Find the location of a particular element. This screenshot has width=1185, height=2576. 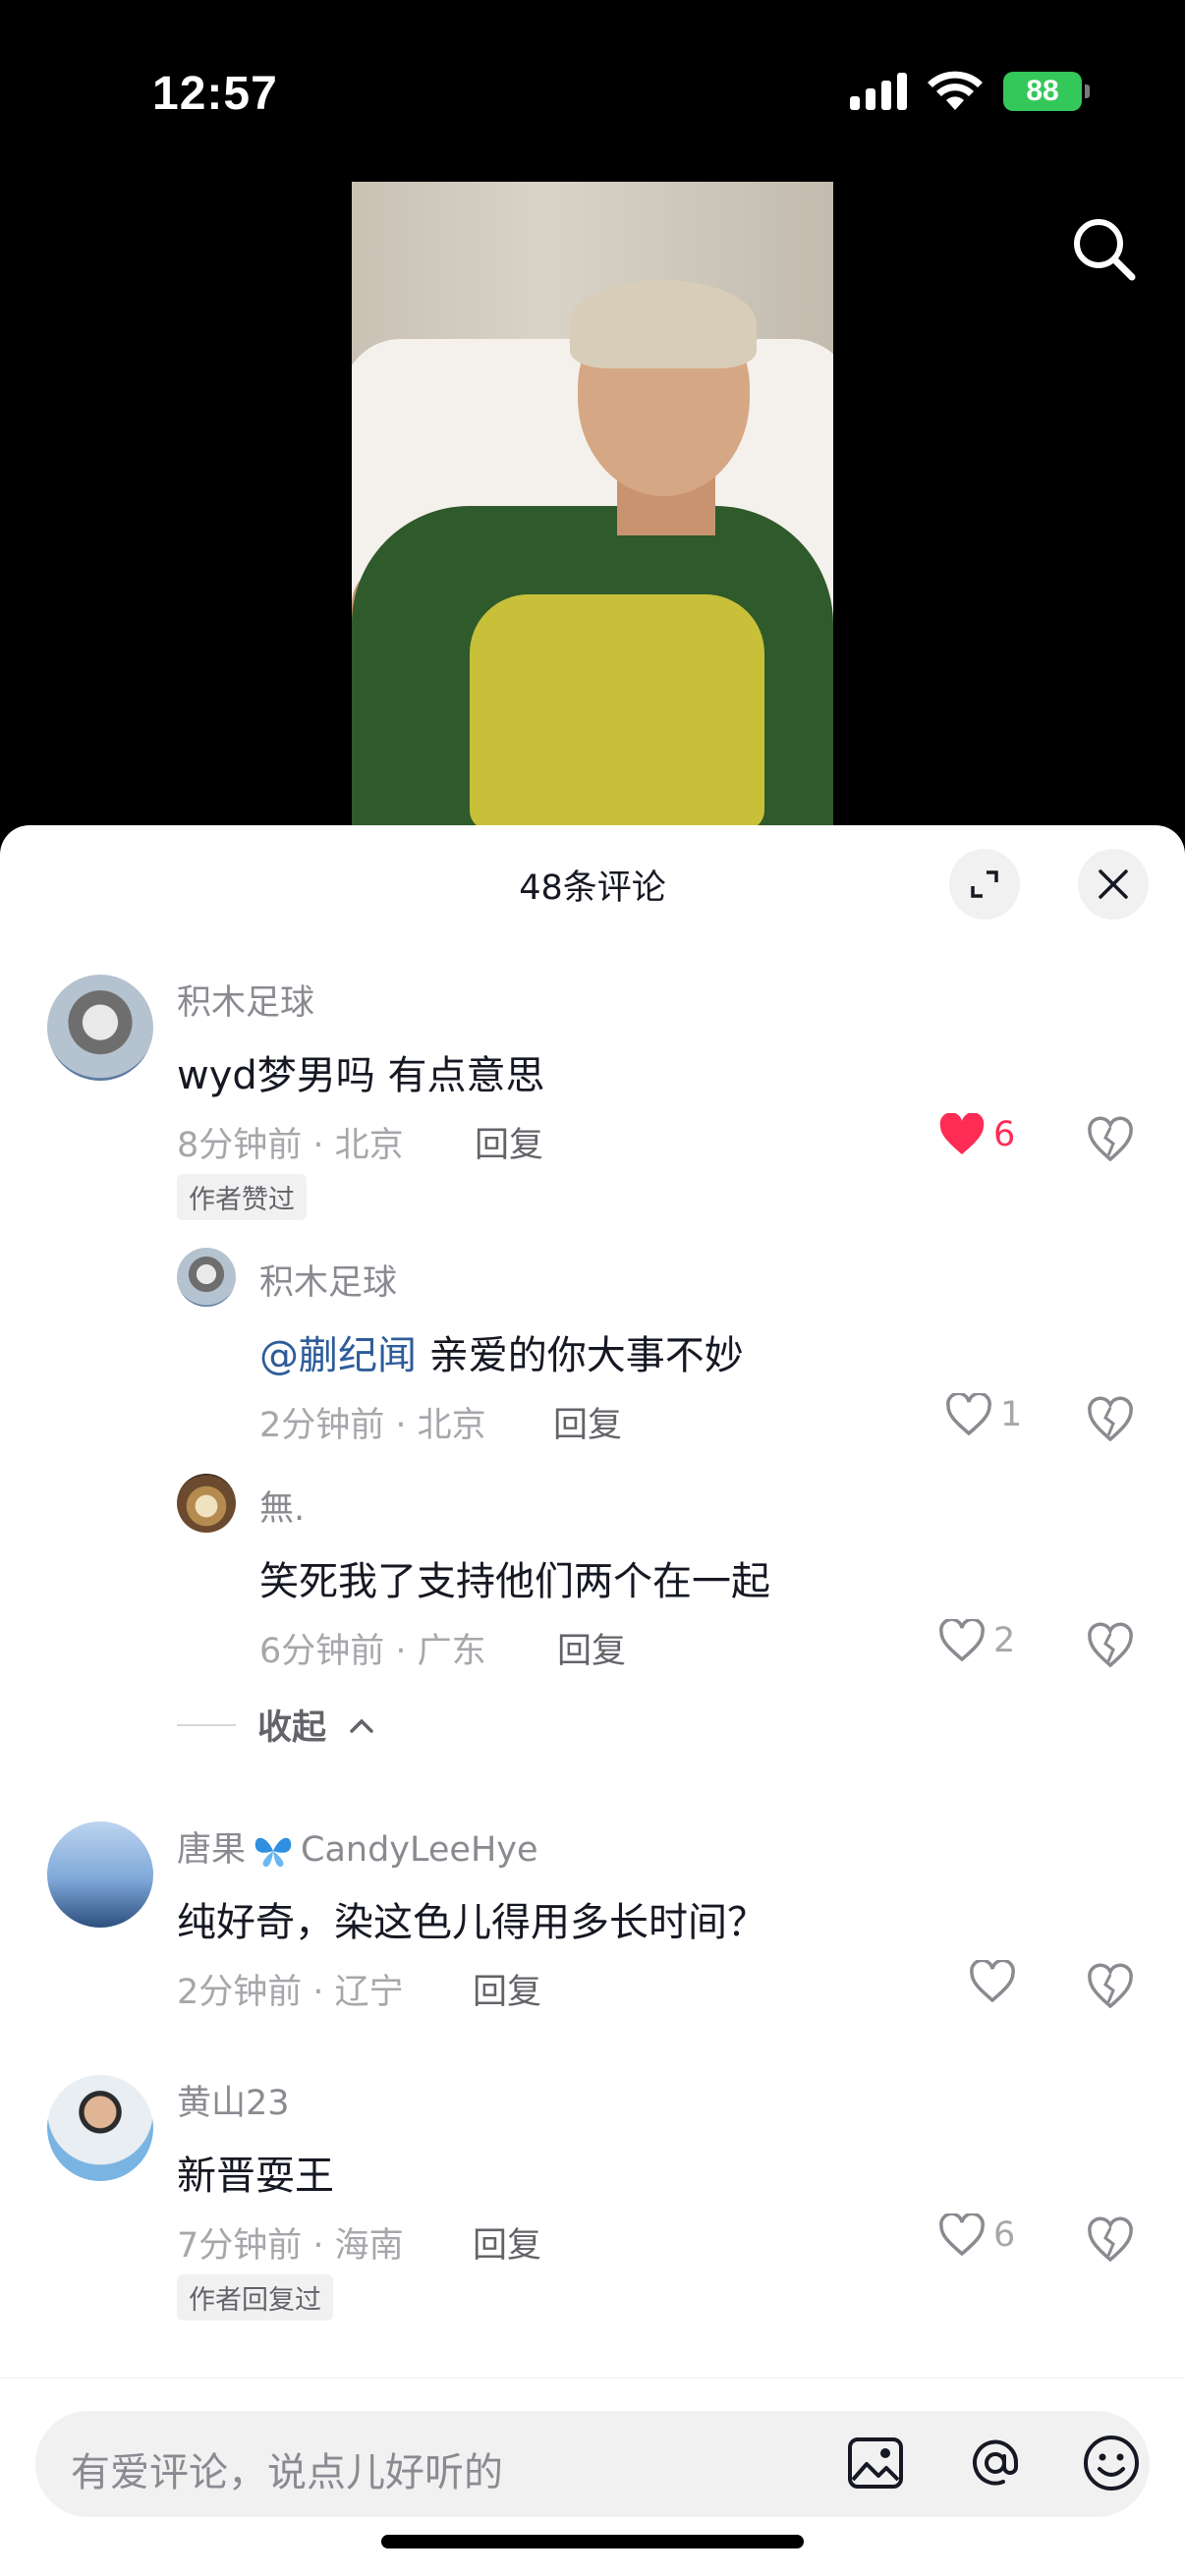

close-icon is located at coordinates (1114, 884).